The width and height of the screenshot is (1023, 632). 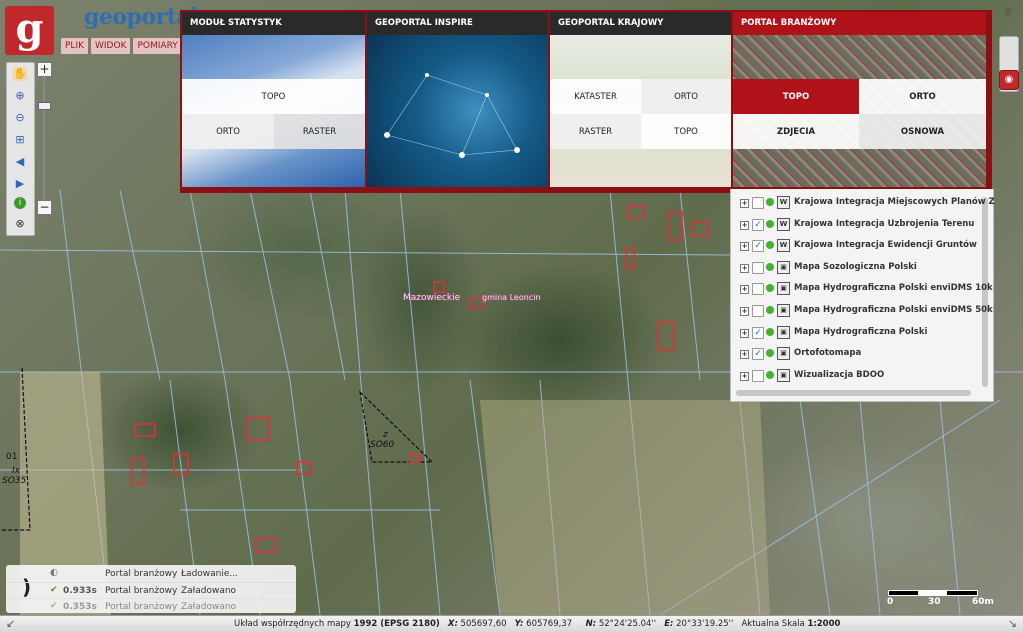 I want to click on portal-krajowy-kataster: KATASTER, so click(x=595, y=96).